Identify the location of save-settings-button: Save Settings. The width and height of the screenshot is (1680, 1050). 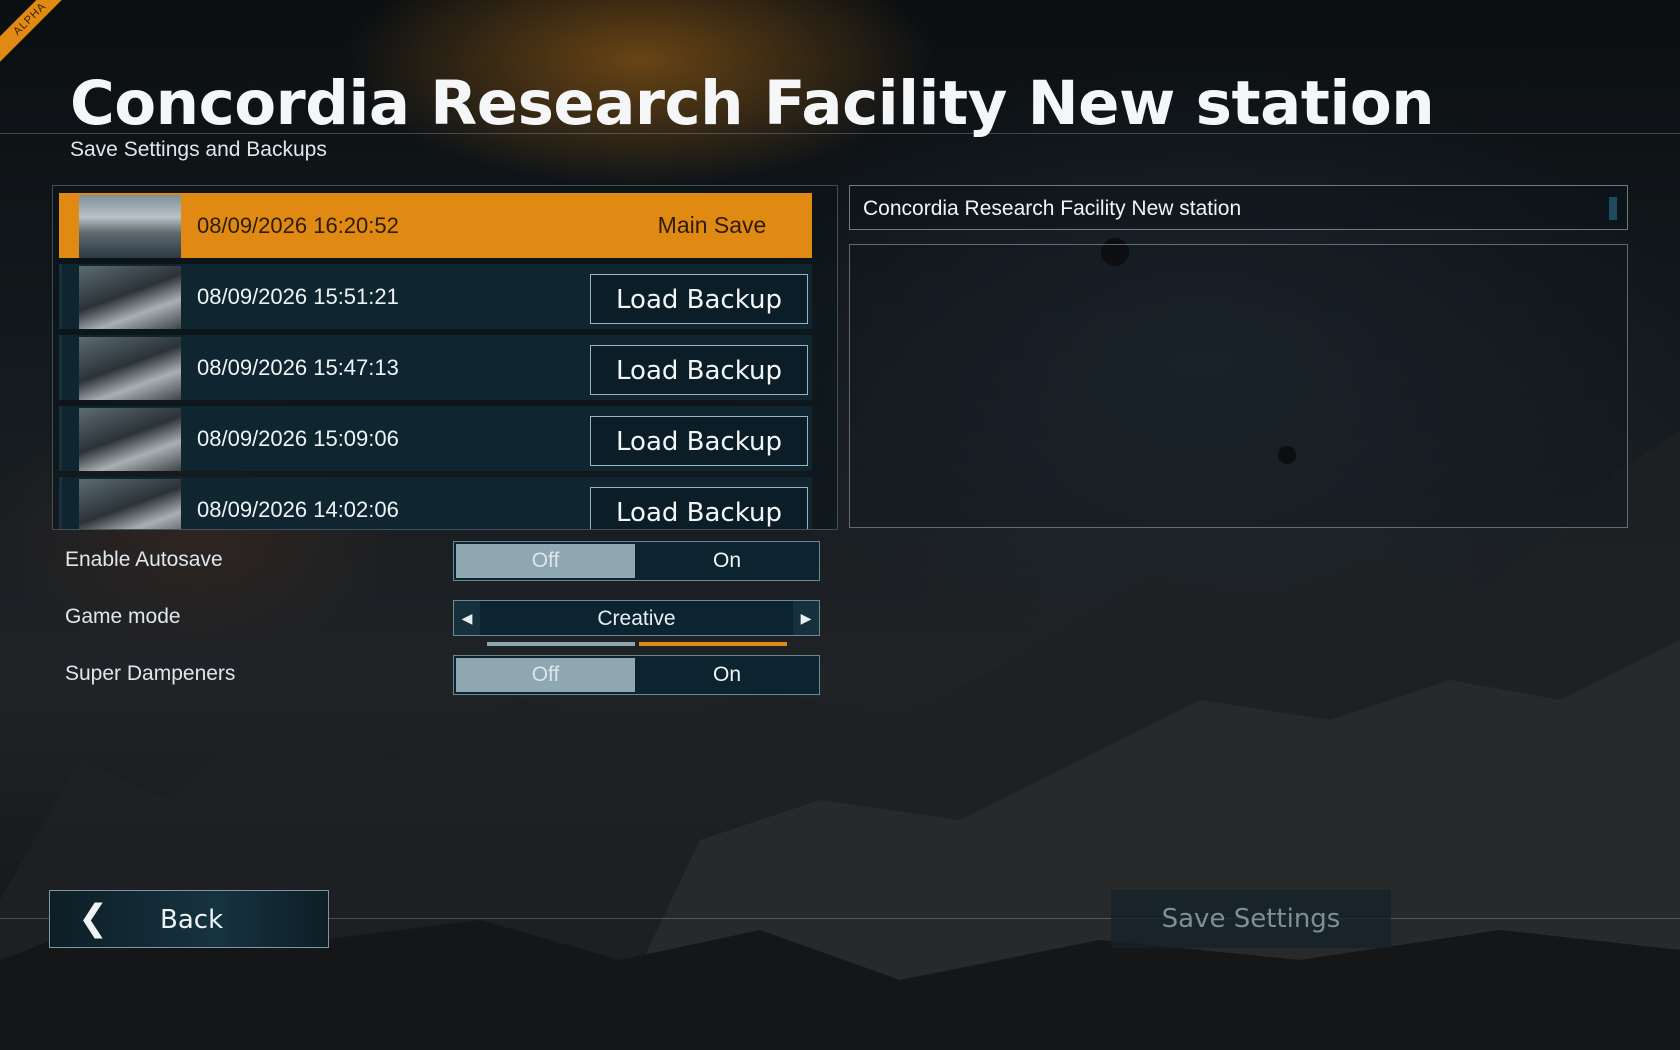
(1251, 919).